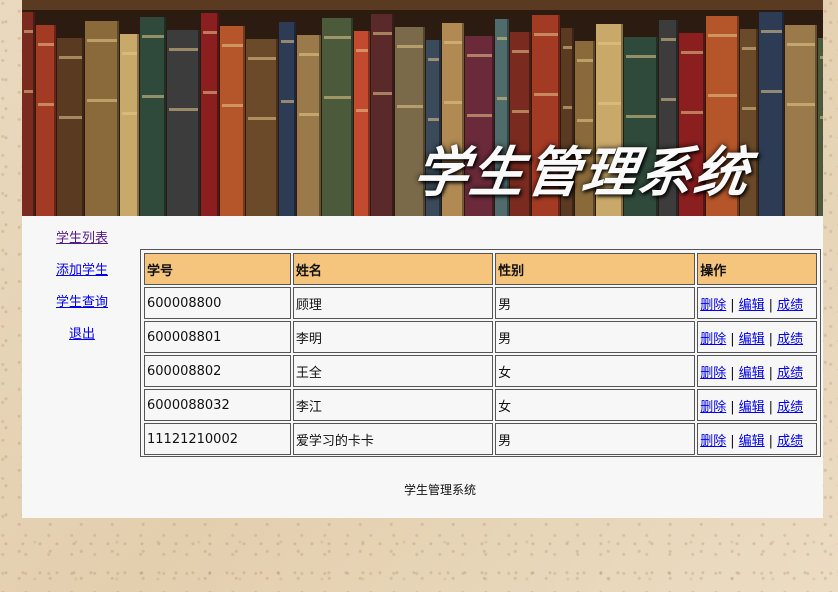 The image size is (838, 592). I want to click on cell-student-gender: 男, so click(595, 303).